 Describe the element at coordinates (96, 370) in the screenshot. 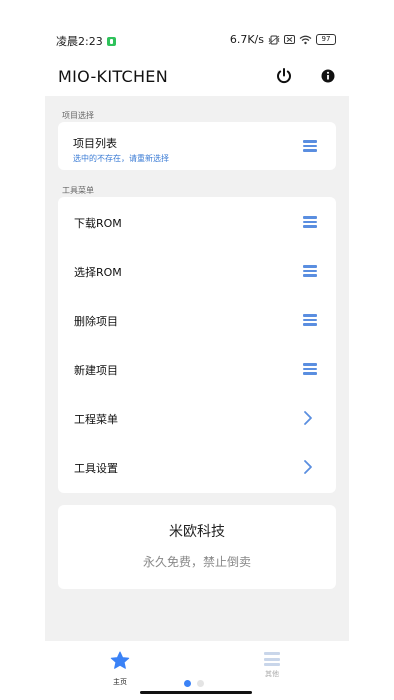

I see `menu-item-label: 新建项目` at that location.